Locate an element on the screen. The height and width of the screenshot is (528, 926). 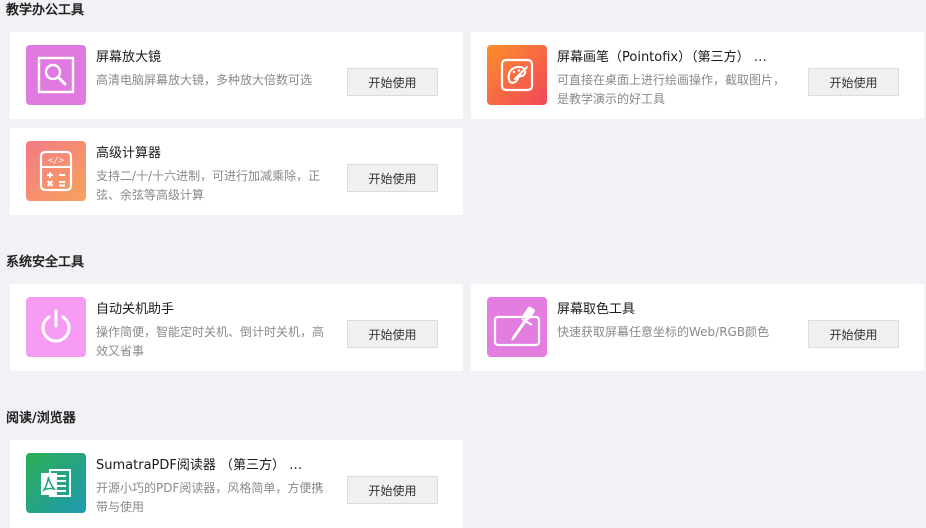
start-button-color-picker: 开始使用 is located at coordinates (853, 334).